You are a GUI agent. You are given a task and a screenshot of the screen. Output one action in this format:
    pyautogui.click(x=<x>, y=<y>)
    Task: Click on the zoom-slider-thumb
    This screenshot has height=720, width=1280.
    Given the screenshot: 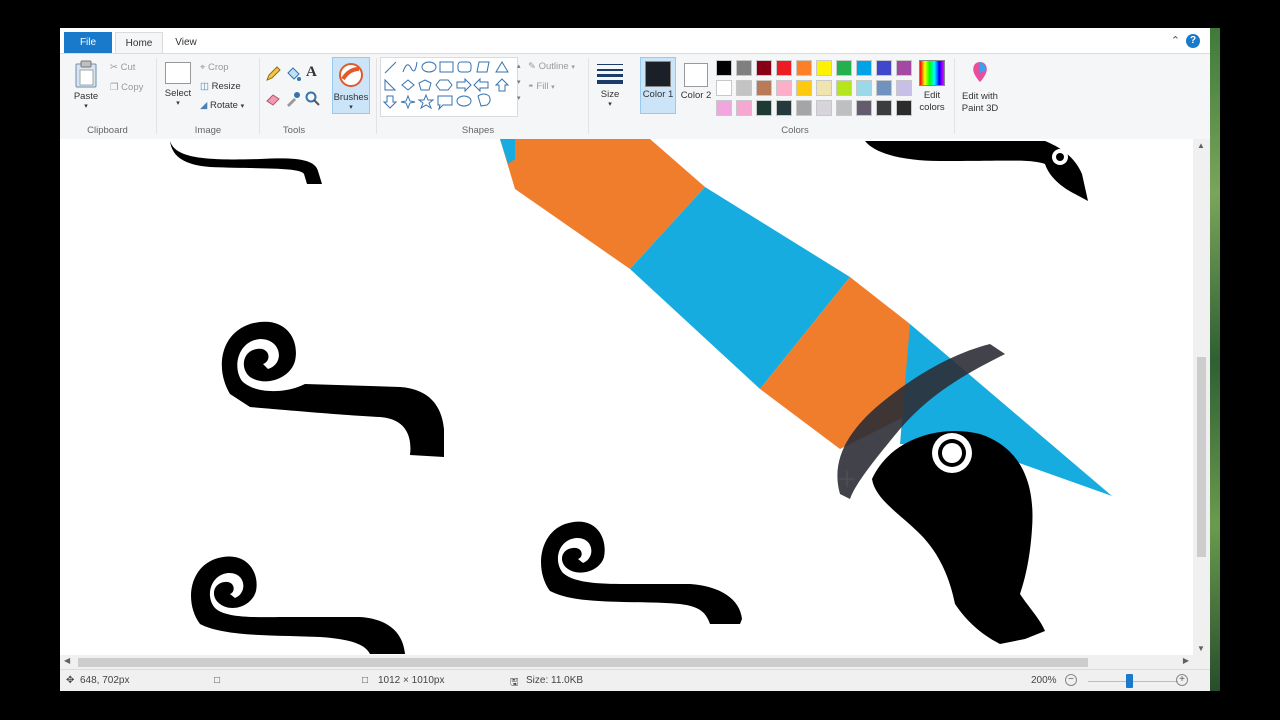 What is the action you would take?
    pyautogui.click(x=1129, y=681)
    